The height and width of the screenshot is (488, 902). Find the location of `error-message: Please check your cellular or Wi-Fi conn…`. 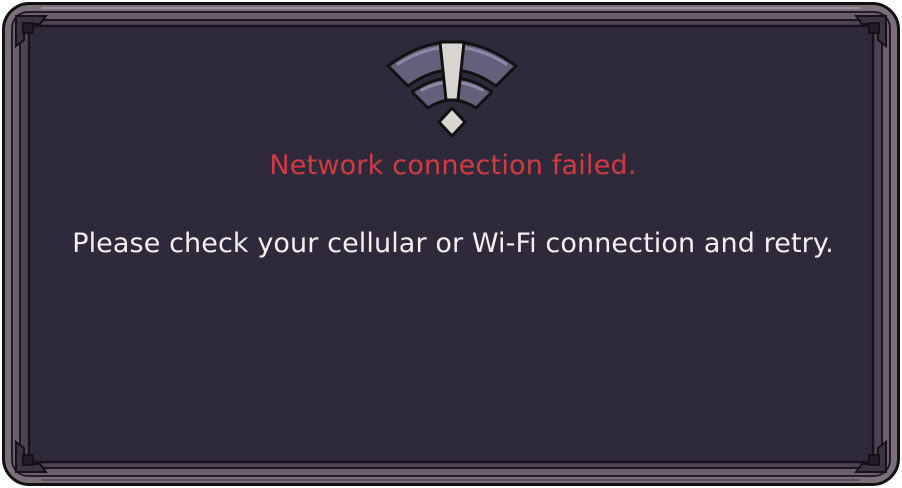

error-message: Please check your cellular or Wi-Fi conn… is located at coordinates (453, 243).